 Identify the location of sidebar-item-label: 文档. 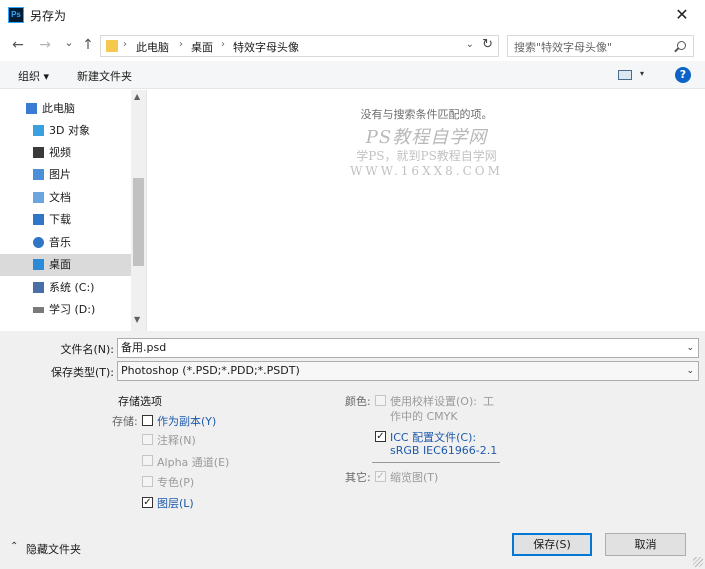
(60, 197).